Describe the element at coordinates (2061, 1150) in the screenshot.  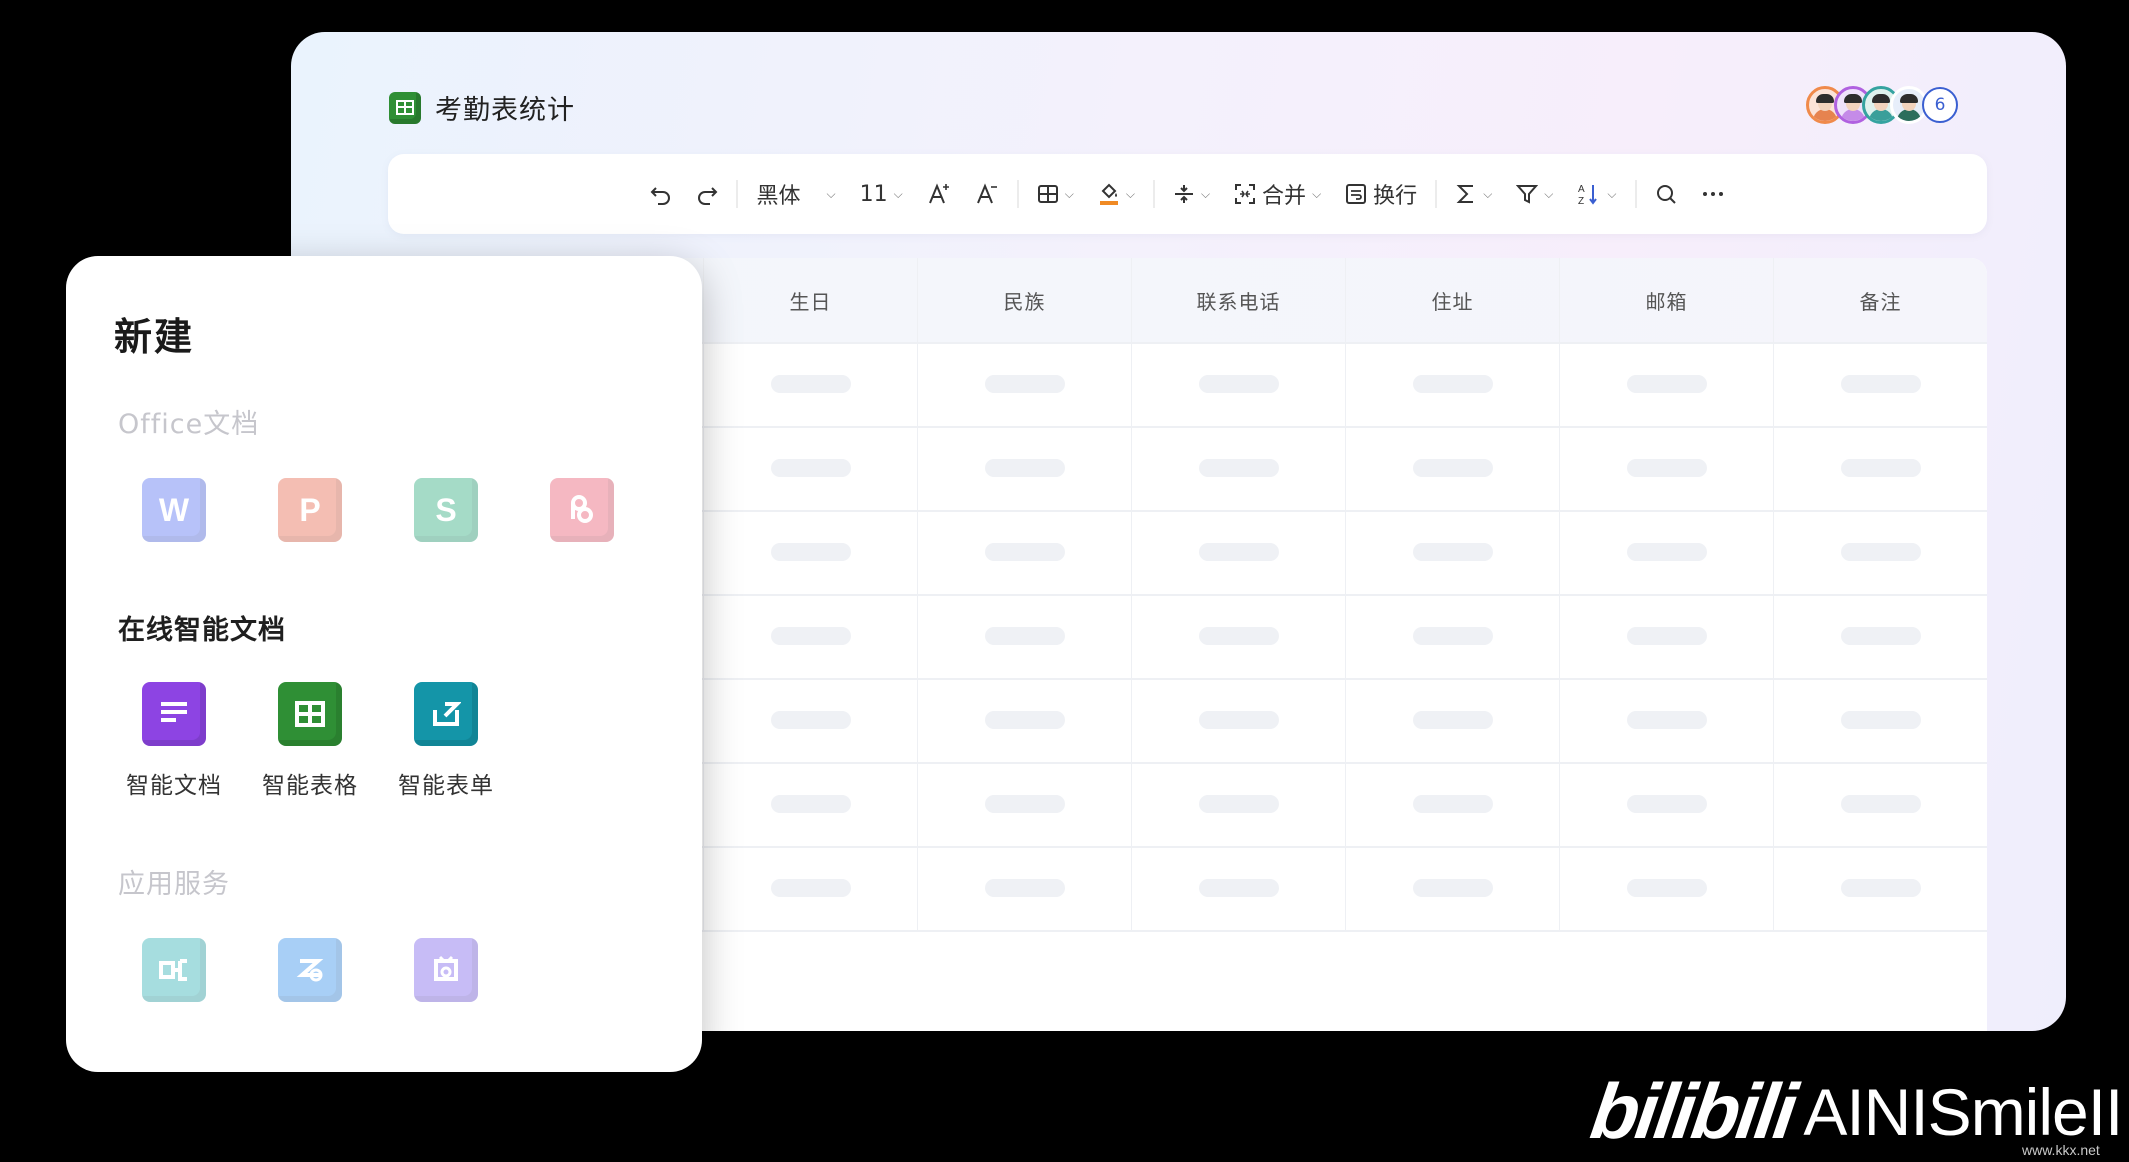
I see `site-watermark: www.kkx.net` at that location.